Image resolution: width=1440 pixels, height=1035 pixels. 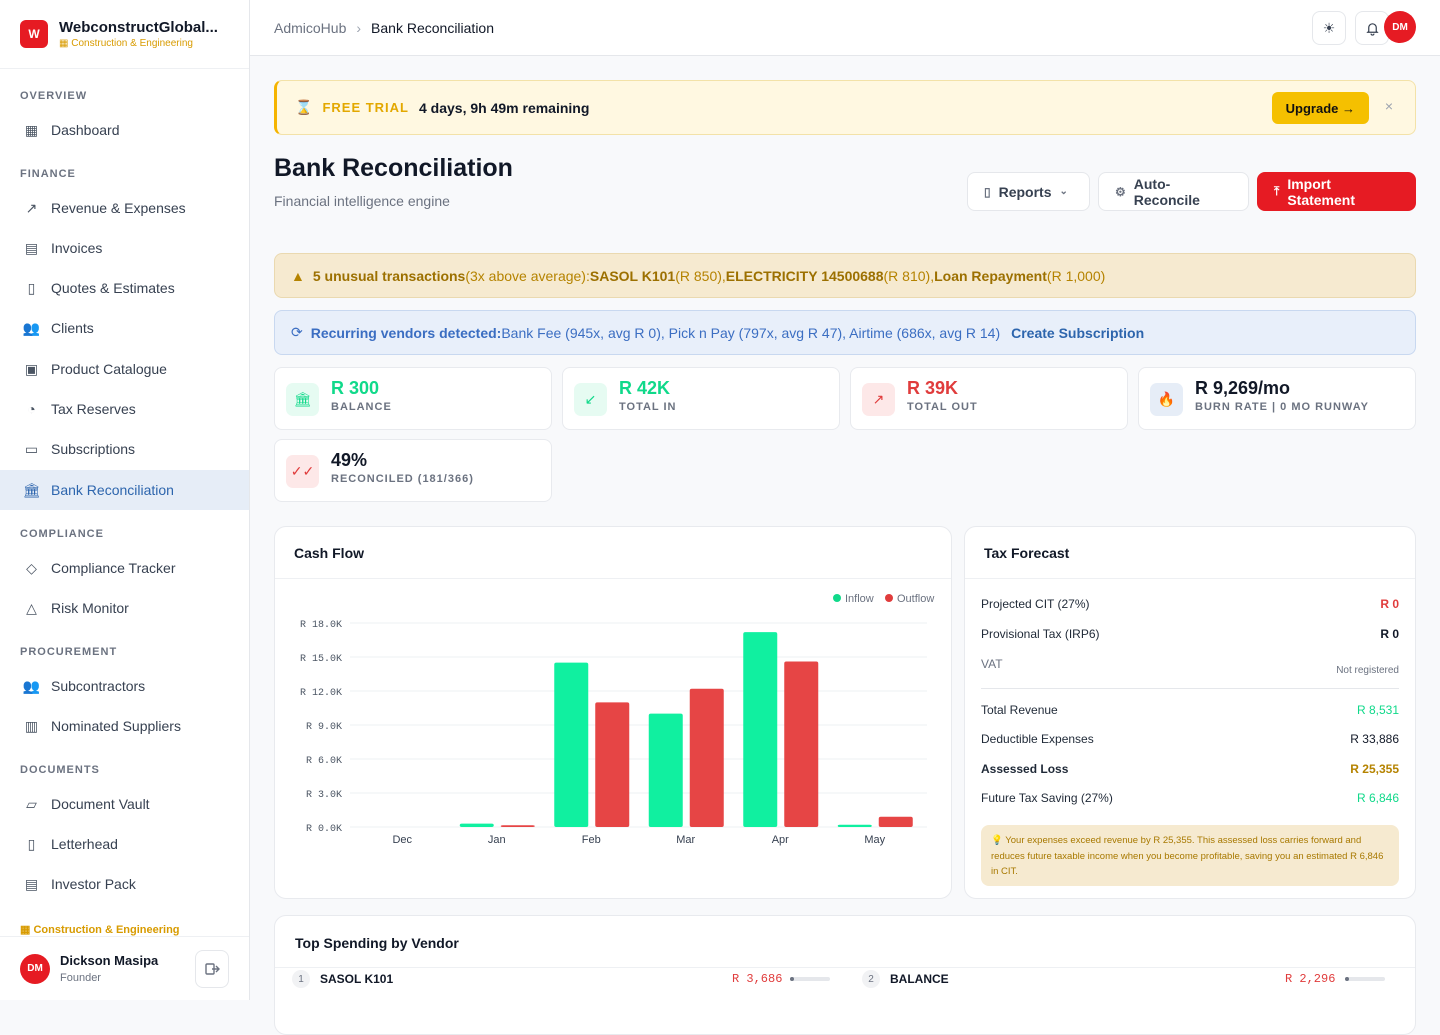 What do you see at coordinates (402, 840) in the screenshot?
I see `x-tick-label: Dec` at bounding box center [402, 840].